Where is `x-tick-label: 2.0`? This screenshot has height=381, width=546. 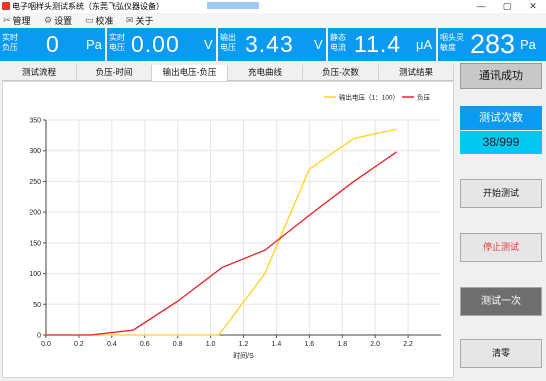
x-tick-label: 2.0 is located at coordinates (375, 344).